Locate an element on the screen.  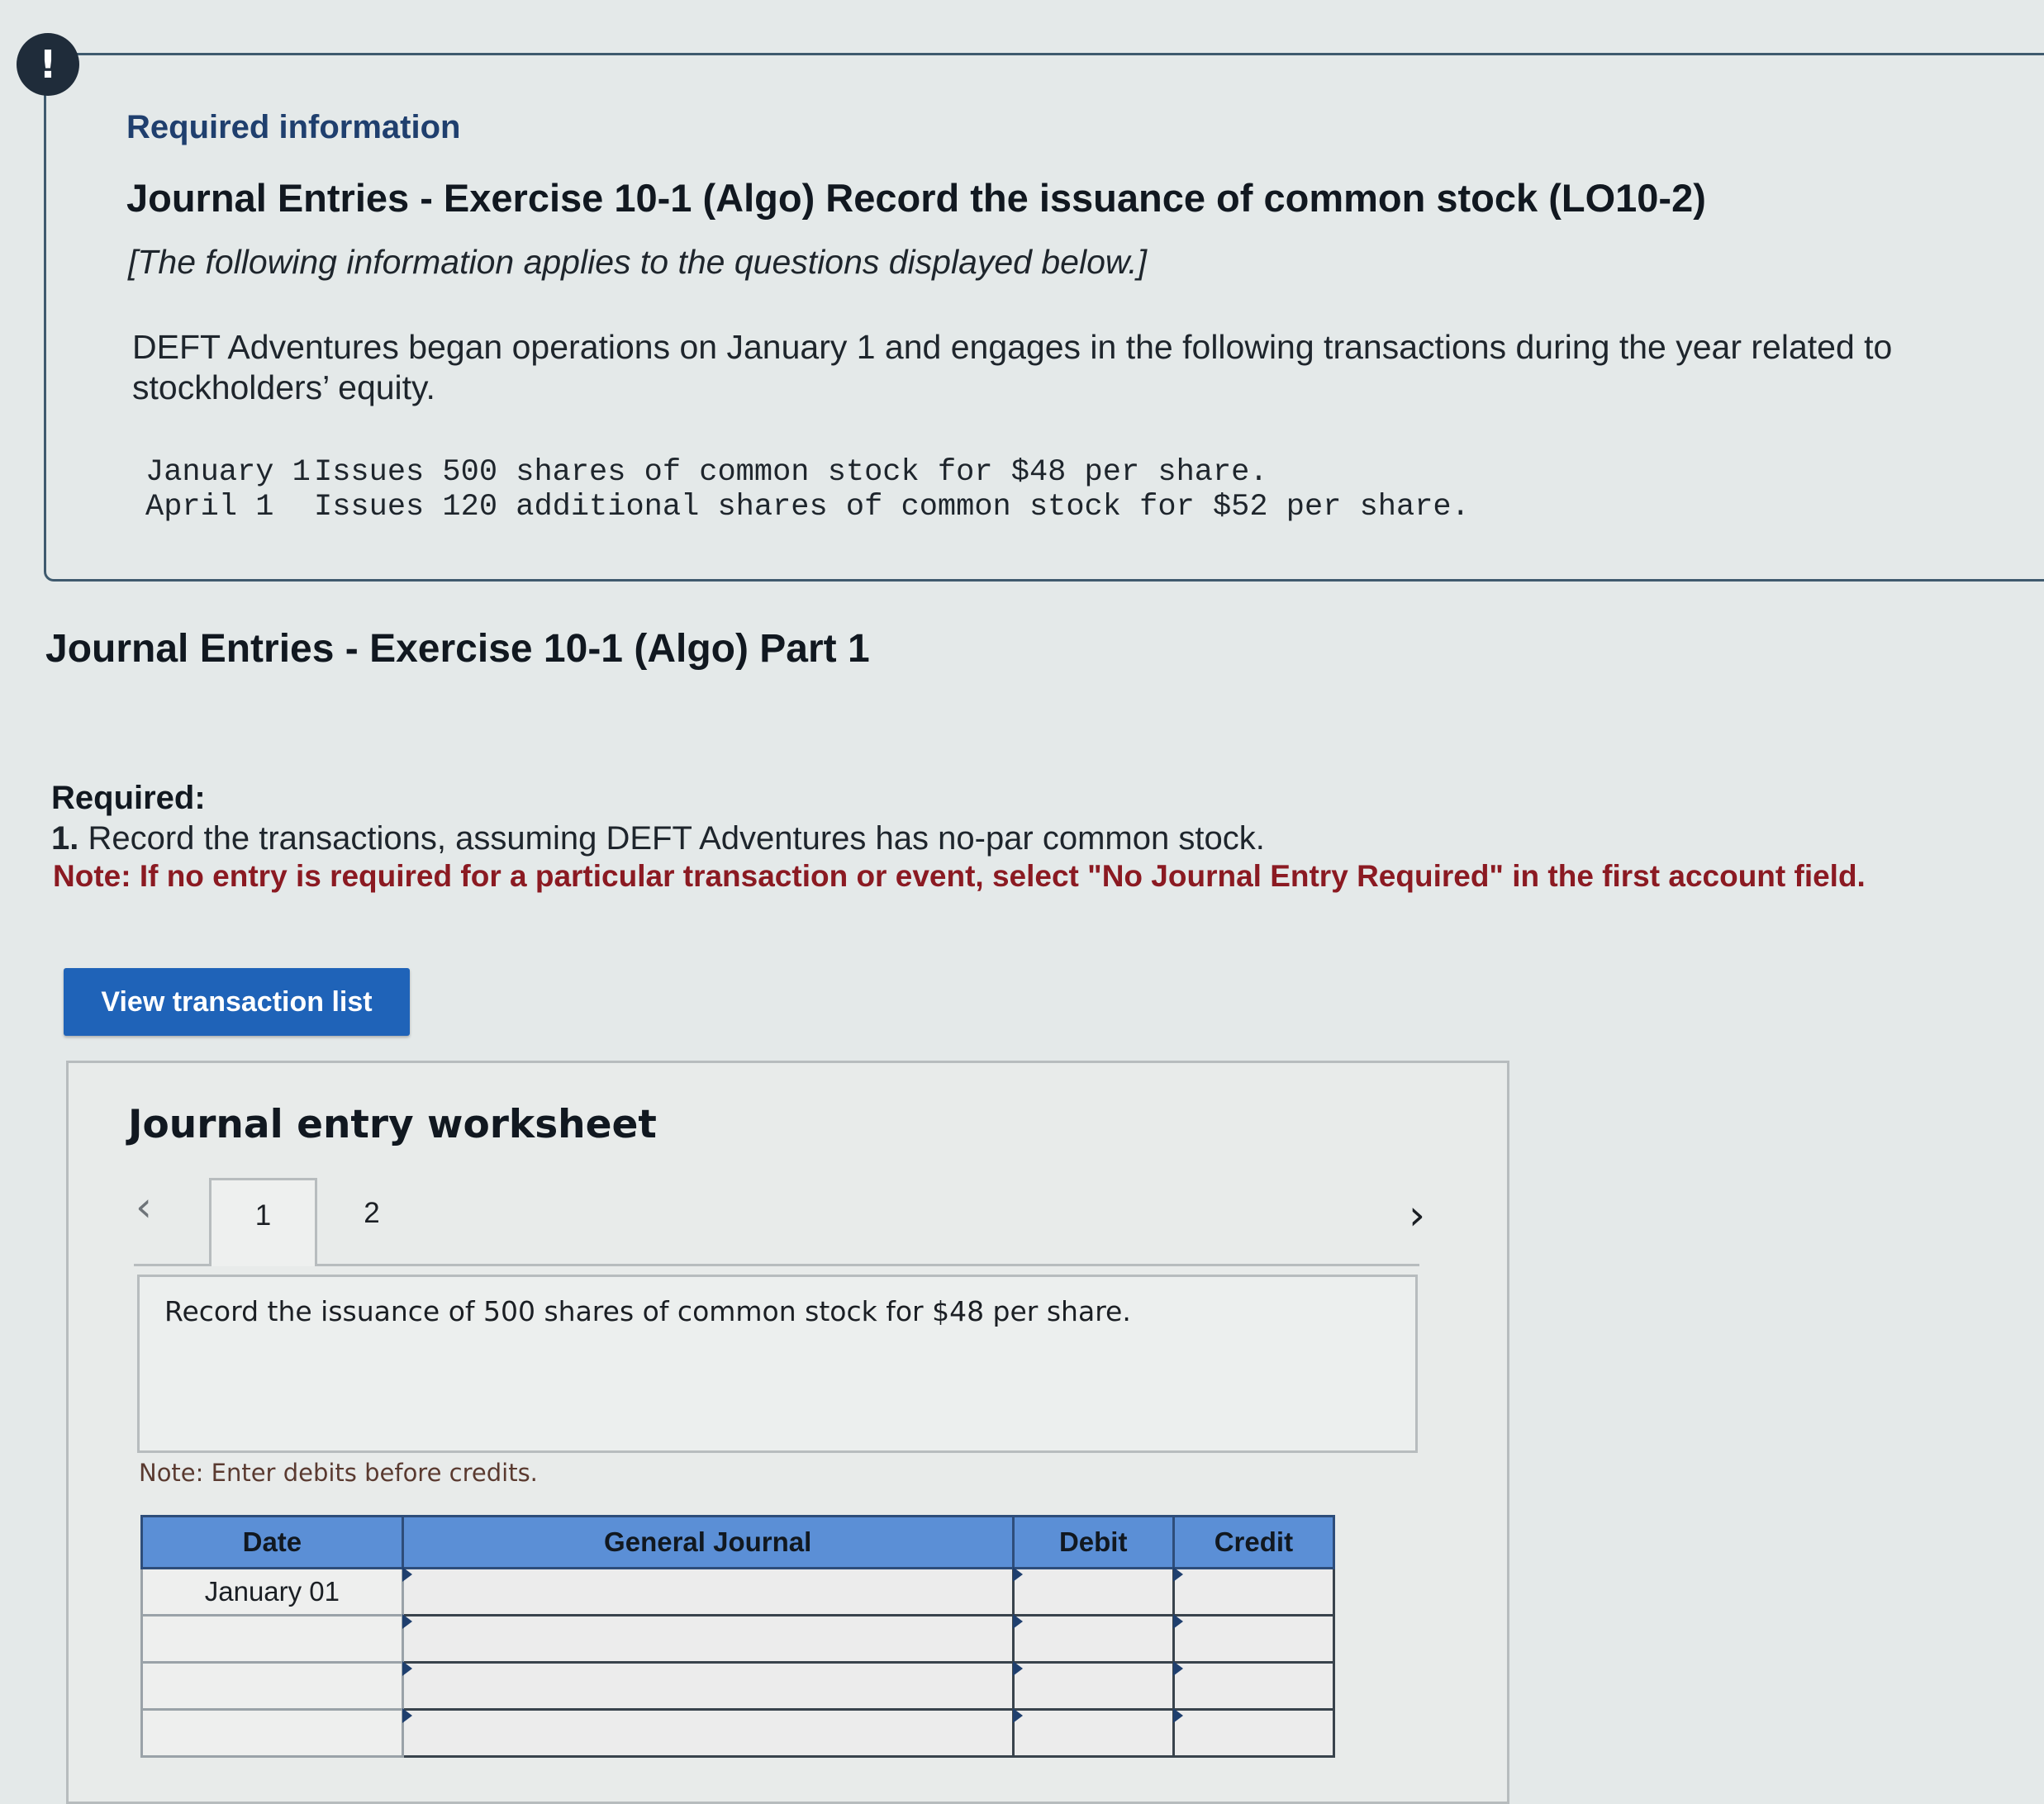
date-header: Date is located at coordinates (272, 1542).